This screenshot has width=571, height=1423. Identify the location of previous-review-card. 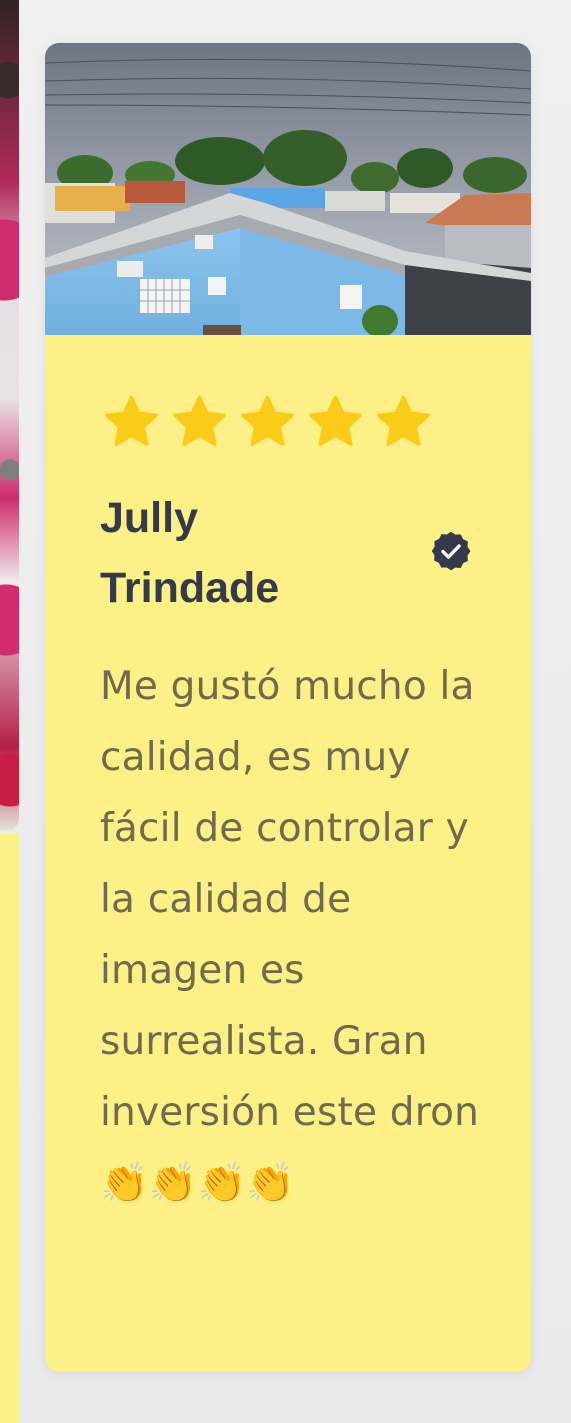
(9, 711).